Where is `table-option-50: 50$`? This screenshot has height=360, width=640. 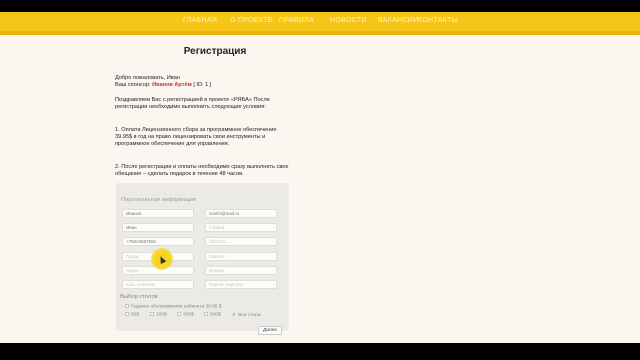 table-option-50: 50$ is located at coordinates (132, 314).